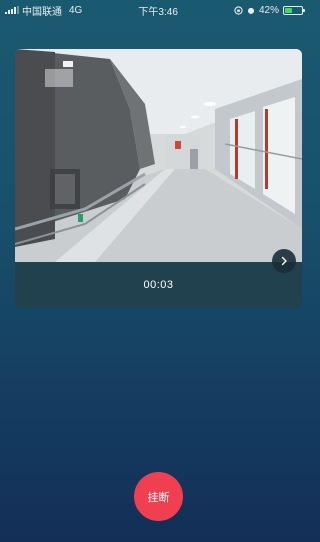 This screenshot has width=320, height=542. I want to click on chevron-right-icon, so click(284, 261).